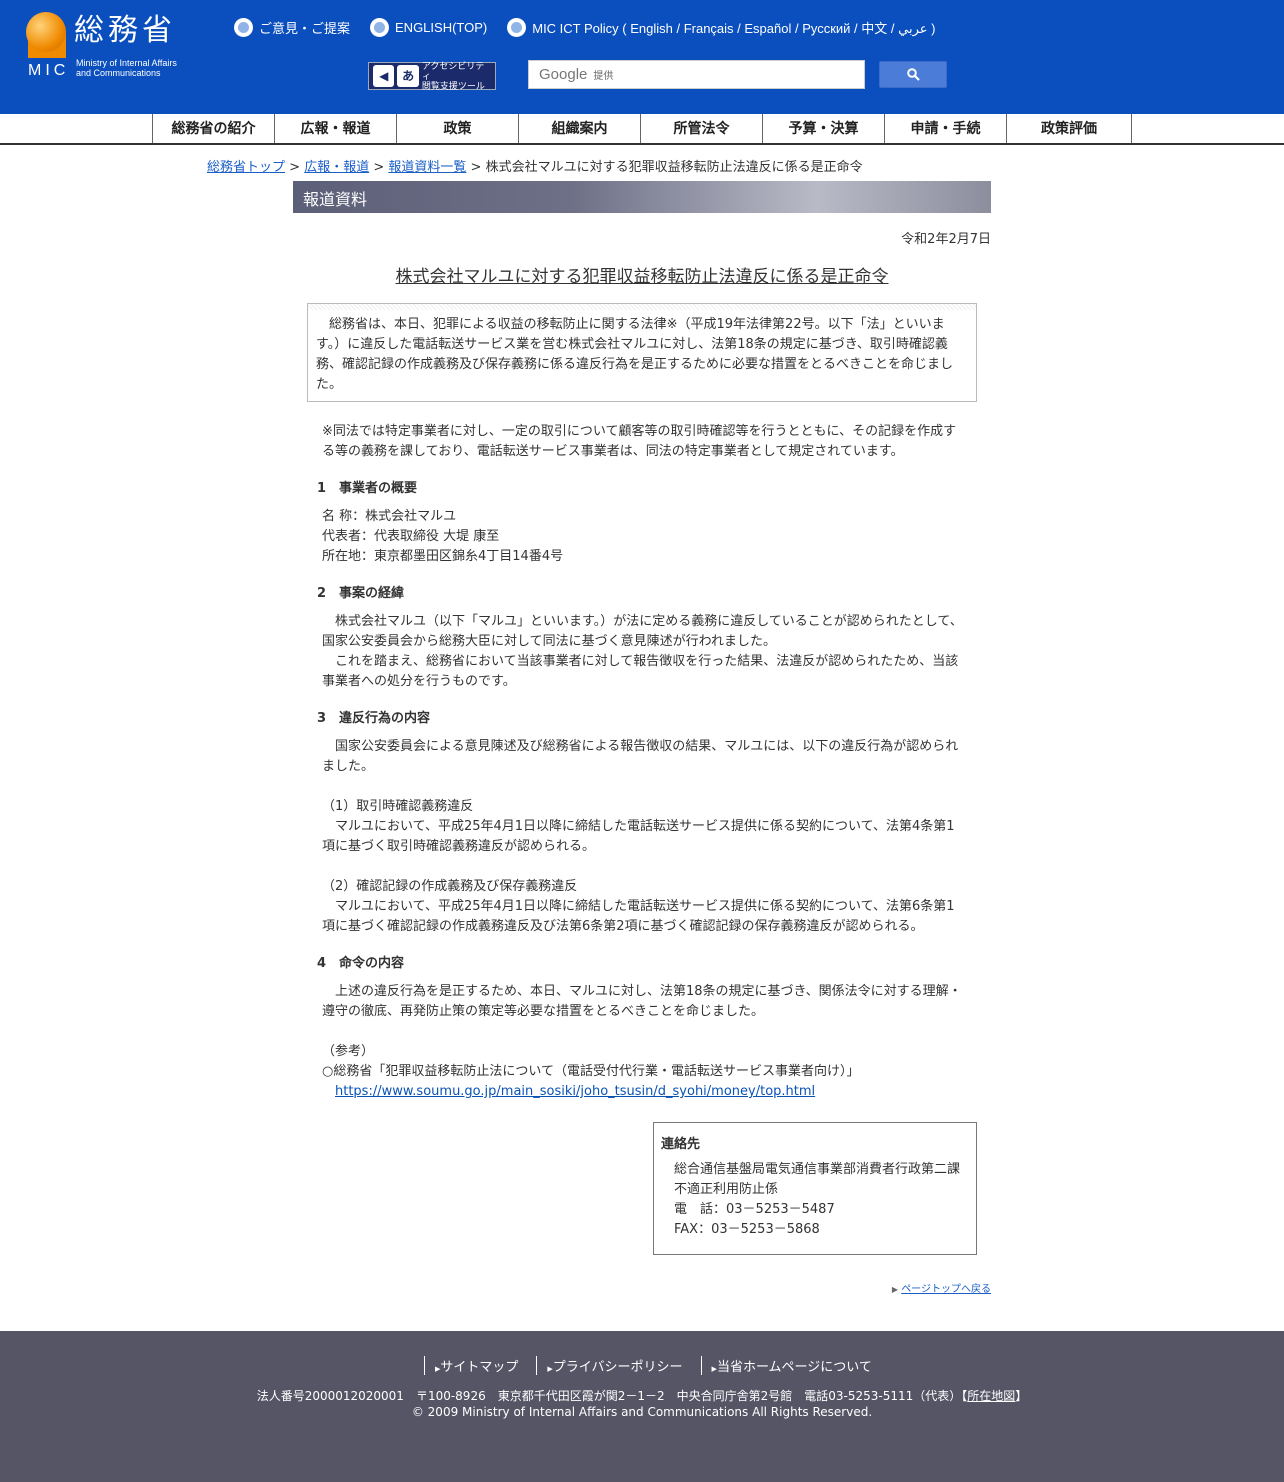  Describe the element at coordinates (946, 1289) in the screenshot. I see `page-top-link: ページトップへ戻る` at that location.